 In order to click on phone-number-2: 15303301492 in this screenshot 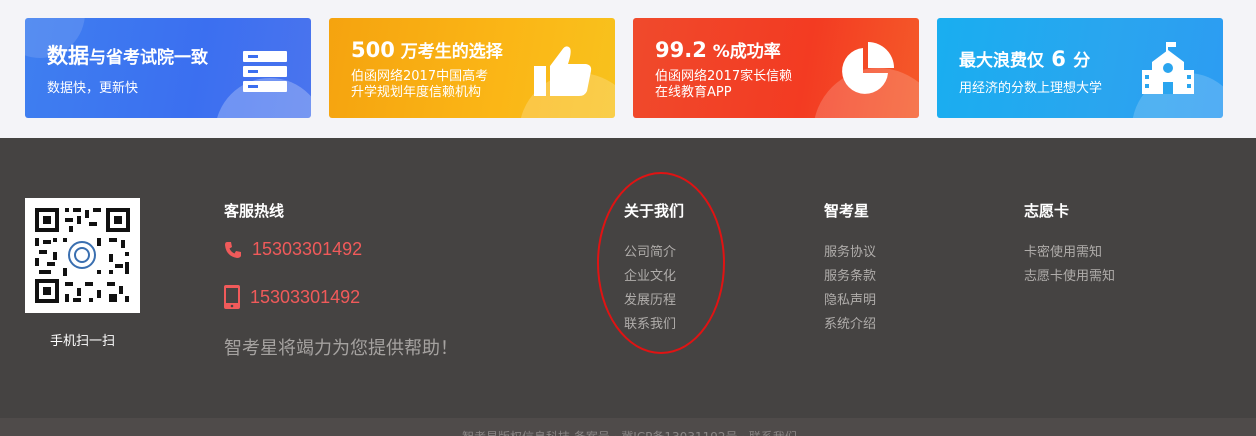, I will do `click(305, 297)`.